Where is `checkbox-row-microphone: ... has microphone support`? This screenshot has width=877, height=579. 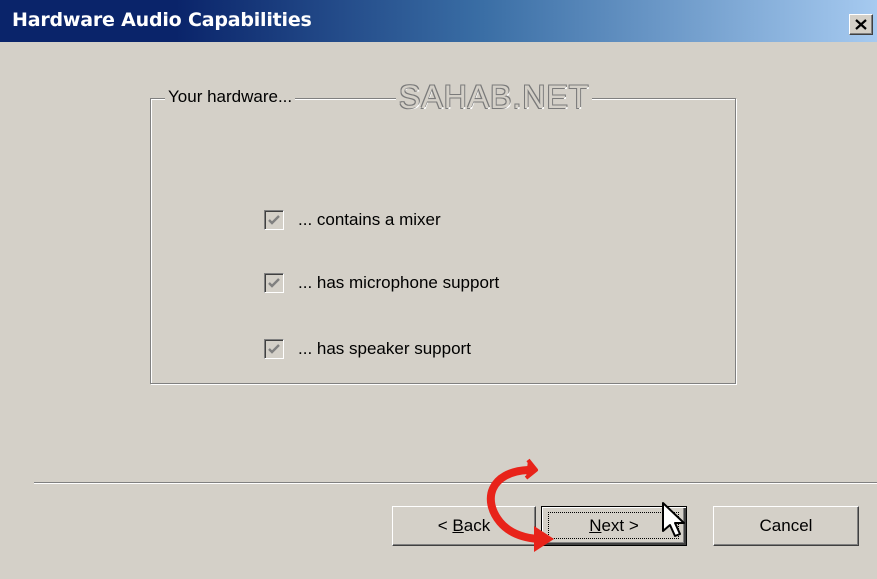
checkbox-row-microphone: ... has microphone support is located at coordinates (381, 283).